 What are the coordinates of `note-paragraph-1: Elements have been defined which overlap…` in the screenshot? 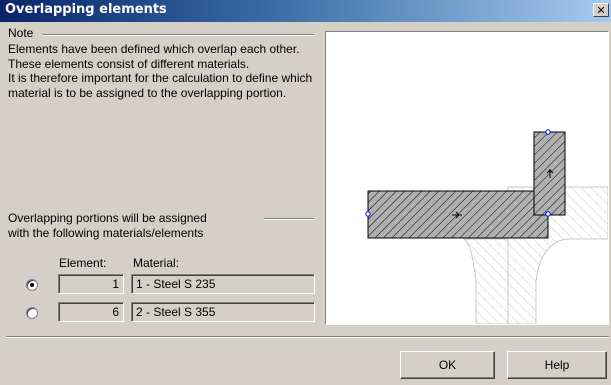 It's located at (154, 56).